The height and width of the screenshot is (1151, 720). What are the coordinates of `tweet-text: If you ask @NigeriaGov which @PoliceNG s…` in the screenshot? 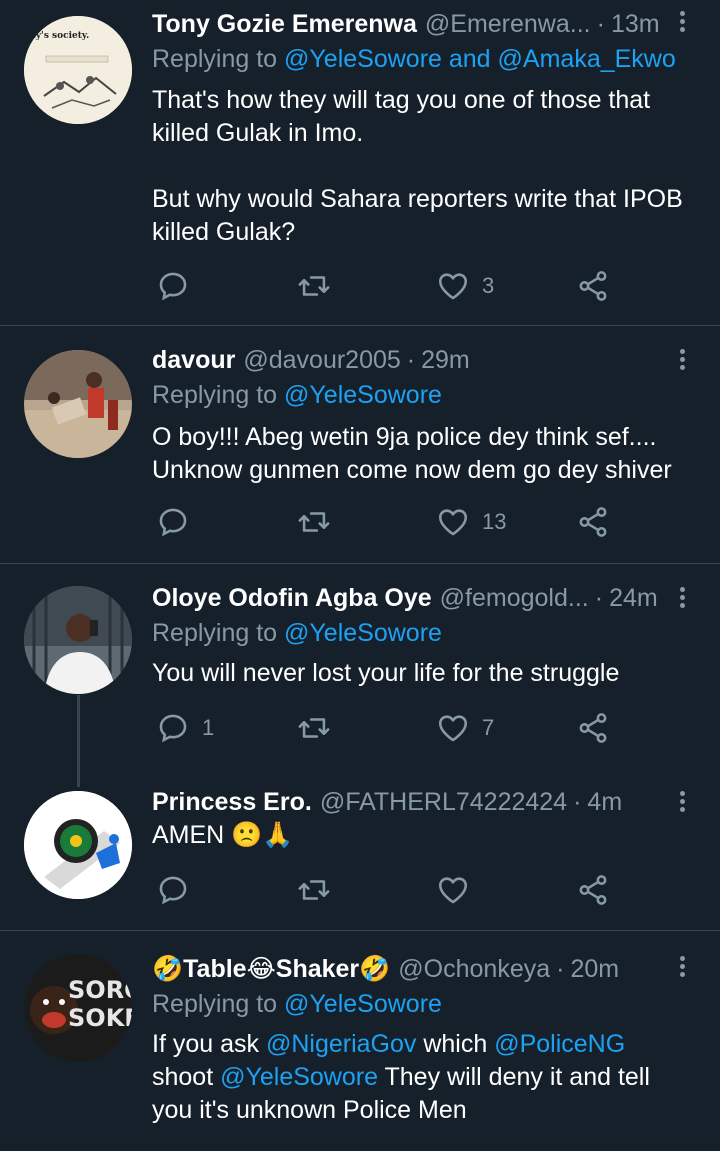 It's located at (421, 1077).